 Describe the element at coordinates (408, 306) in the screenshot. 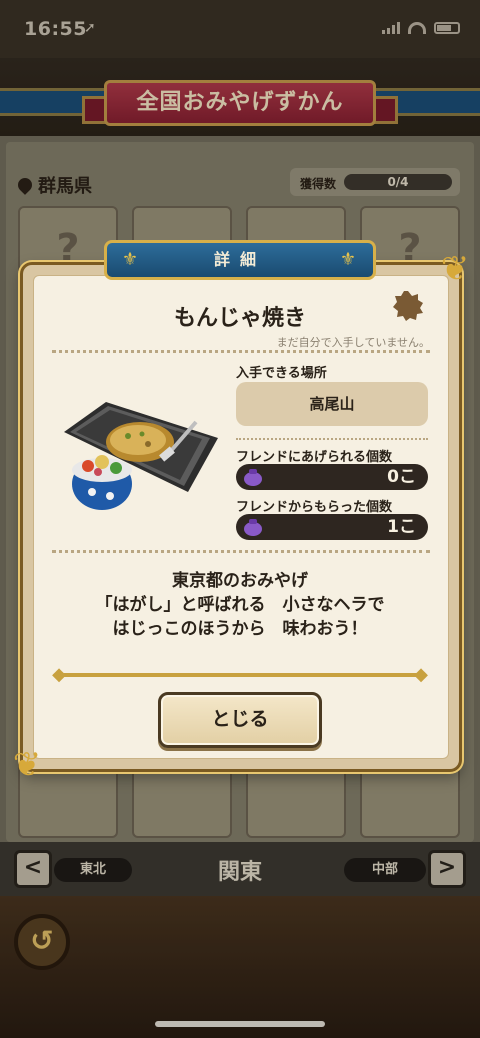

I see `gear-icon` at that location.